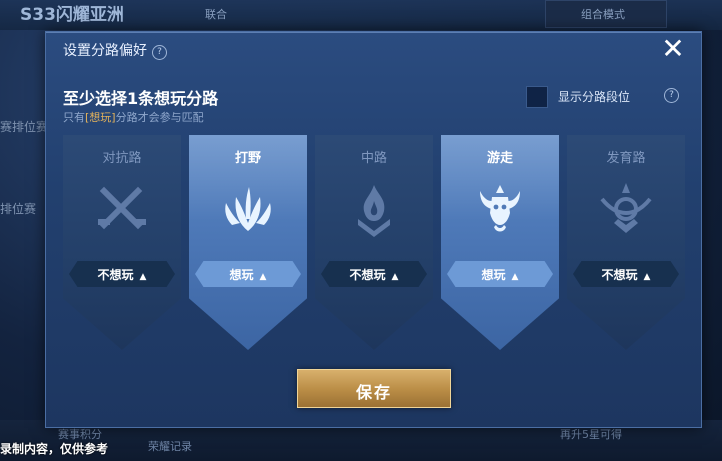 Image resolution: width=722 pixels, height=461 pixels. What do you see at coordinates (374, 388) in the screenshot?
I see `save-button: 保存` at bounding box center [374, 388].